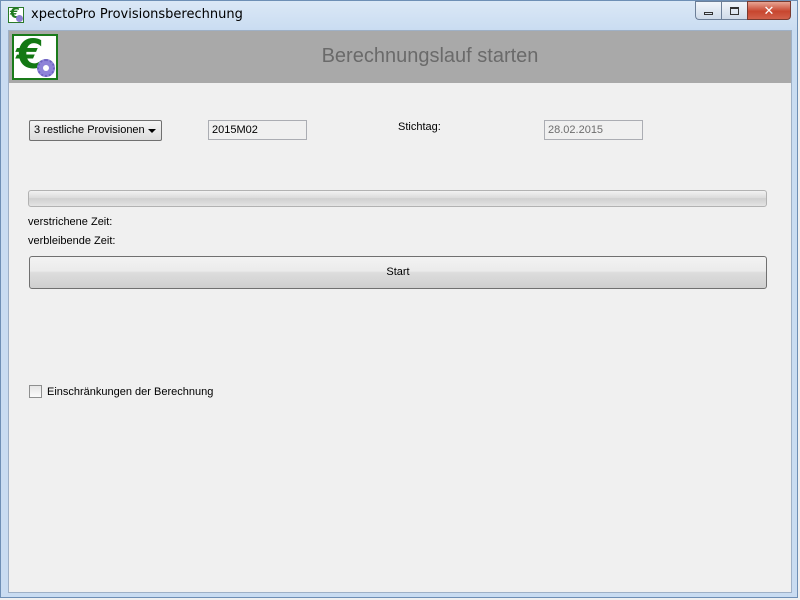 This screenshot has width=800, height=600. I want to click on maximize-button, so click(734, 10).